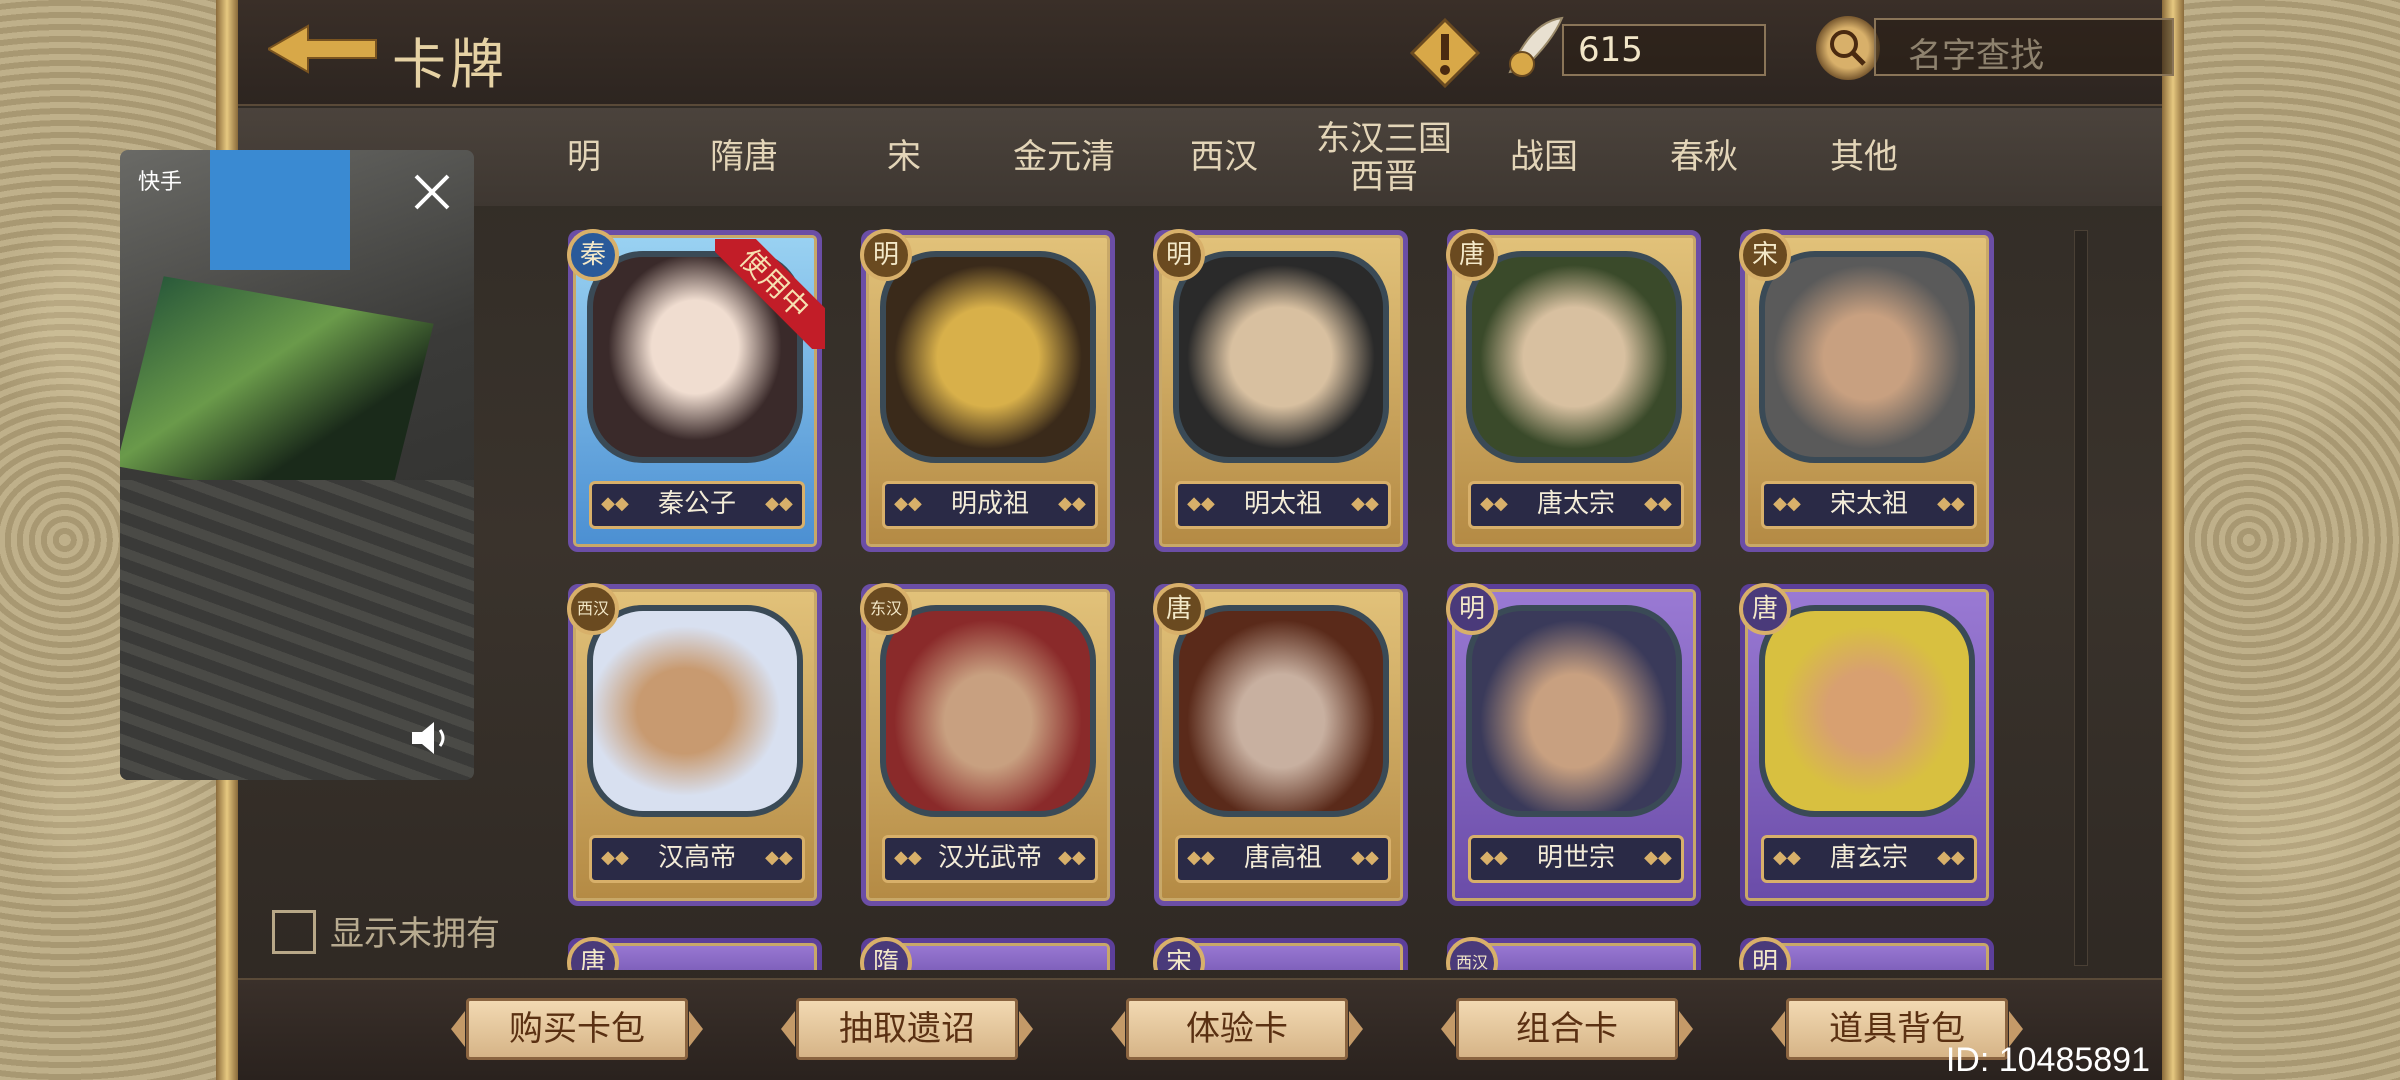  I want to click on scrollbar, so click(2081, 598).